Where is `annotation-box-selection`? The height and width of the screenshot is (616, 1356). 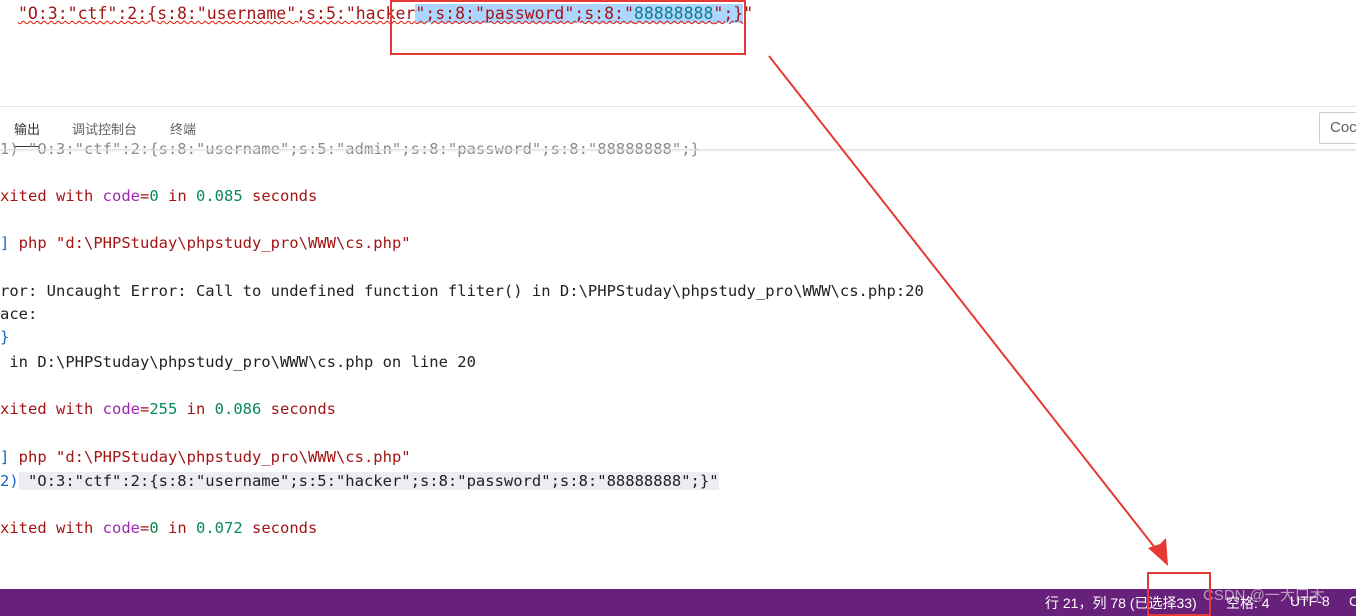 annotation-box-selection is located at coordinates (568, 27).